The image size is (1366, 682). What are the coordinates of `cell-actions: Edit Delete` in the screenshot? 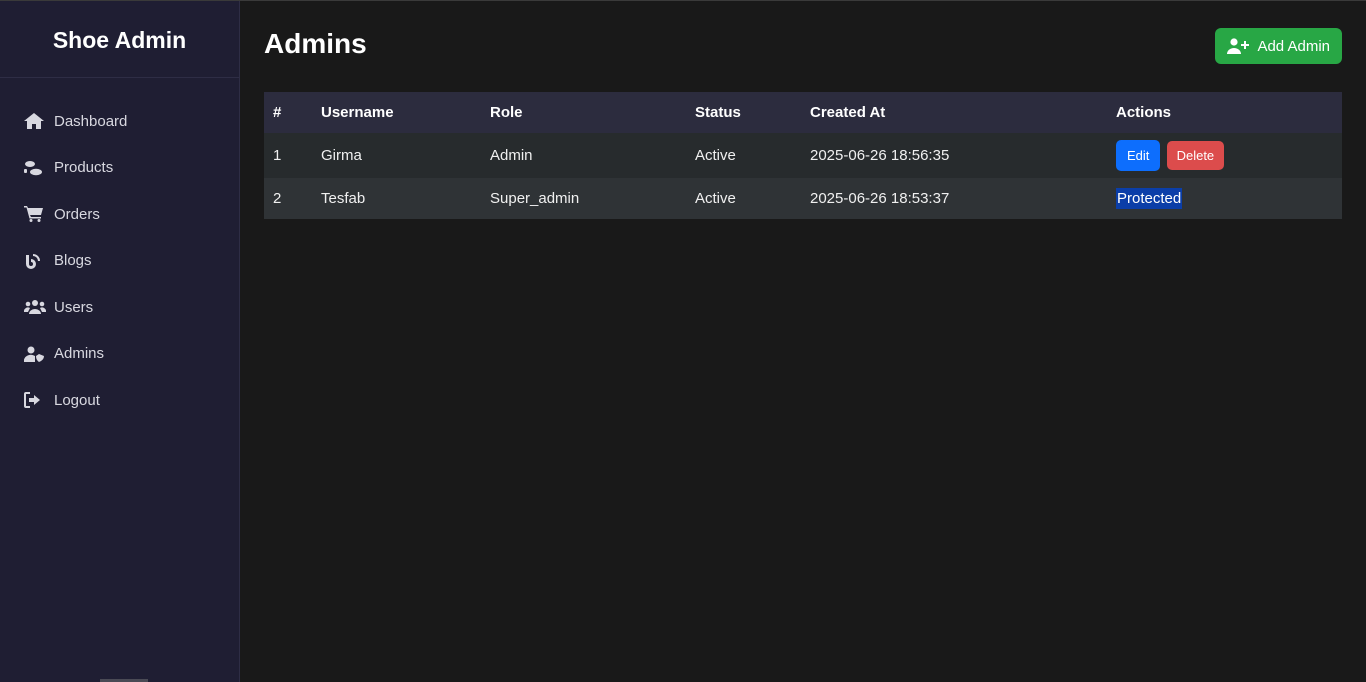 It's located at (1224, 155).